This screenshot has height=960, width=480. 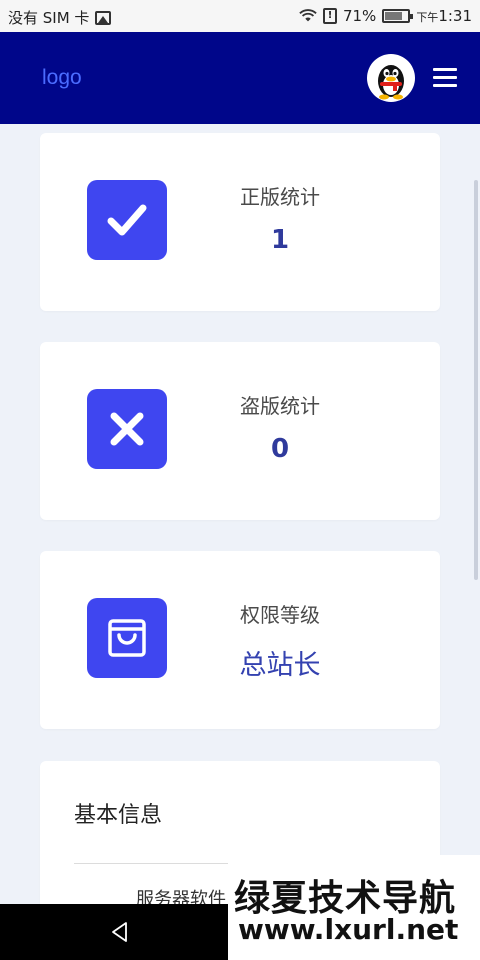 What do you see at coordinates (280, 615) in the screenshot?
I see `stat-label: 权限等级` at bounding box center [280, 615].